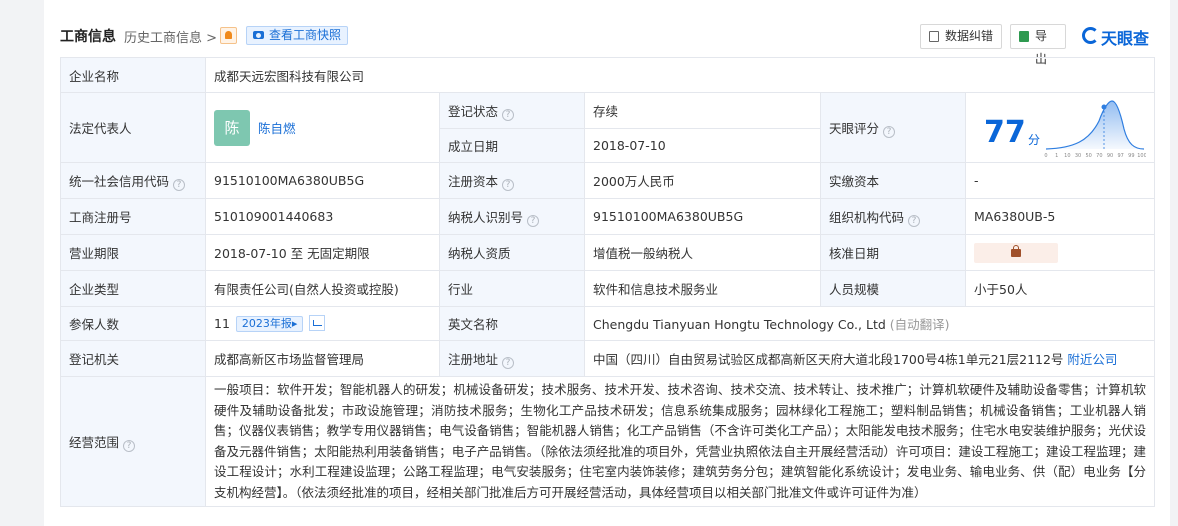 This screenshot has height=526, width=1178. I want to click on taxpayer-qual-label: 纳税人资质, so click(512, 252).